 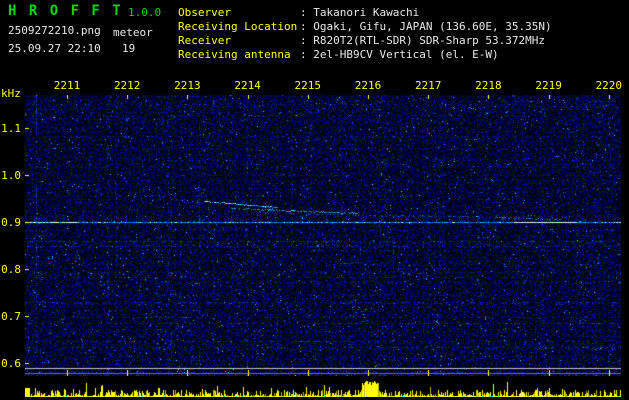 I want to click on mode-label: meteor, so click(x=133, y=32).